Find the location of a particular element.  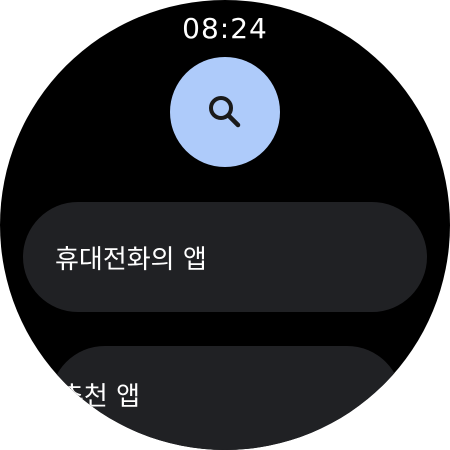

recommended-apps-label: 추천 앱 is located at coordinates (100, 397).